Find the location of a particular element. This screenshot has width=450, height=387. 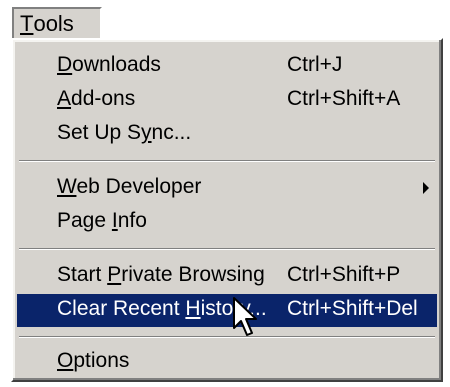

menu-item-downloads: Downloads Ctrl+J is located at coordinates (227, 66).